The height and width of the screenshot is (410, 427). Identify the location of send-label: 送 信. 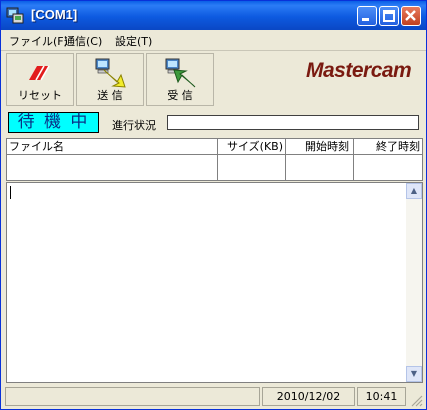
(110, 95).